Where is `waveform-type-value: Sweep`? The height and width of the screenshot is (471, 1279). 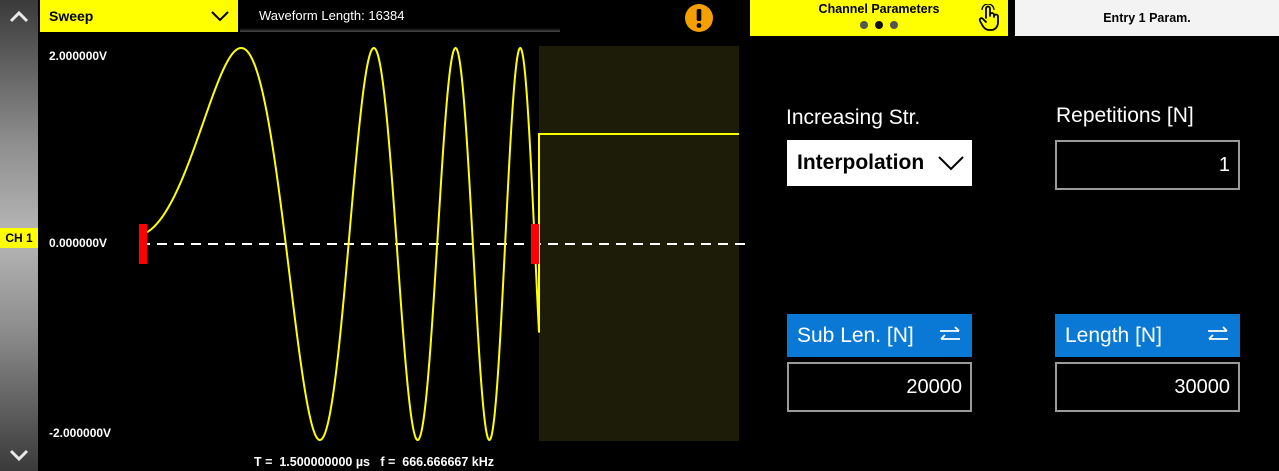
waveform-type-value: Sweep is located at coordinates (71, 16).